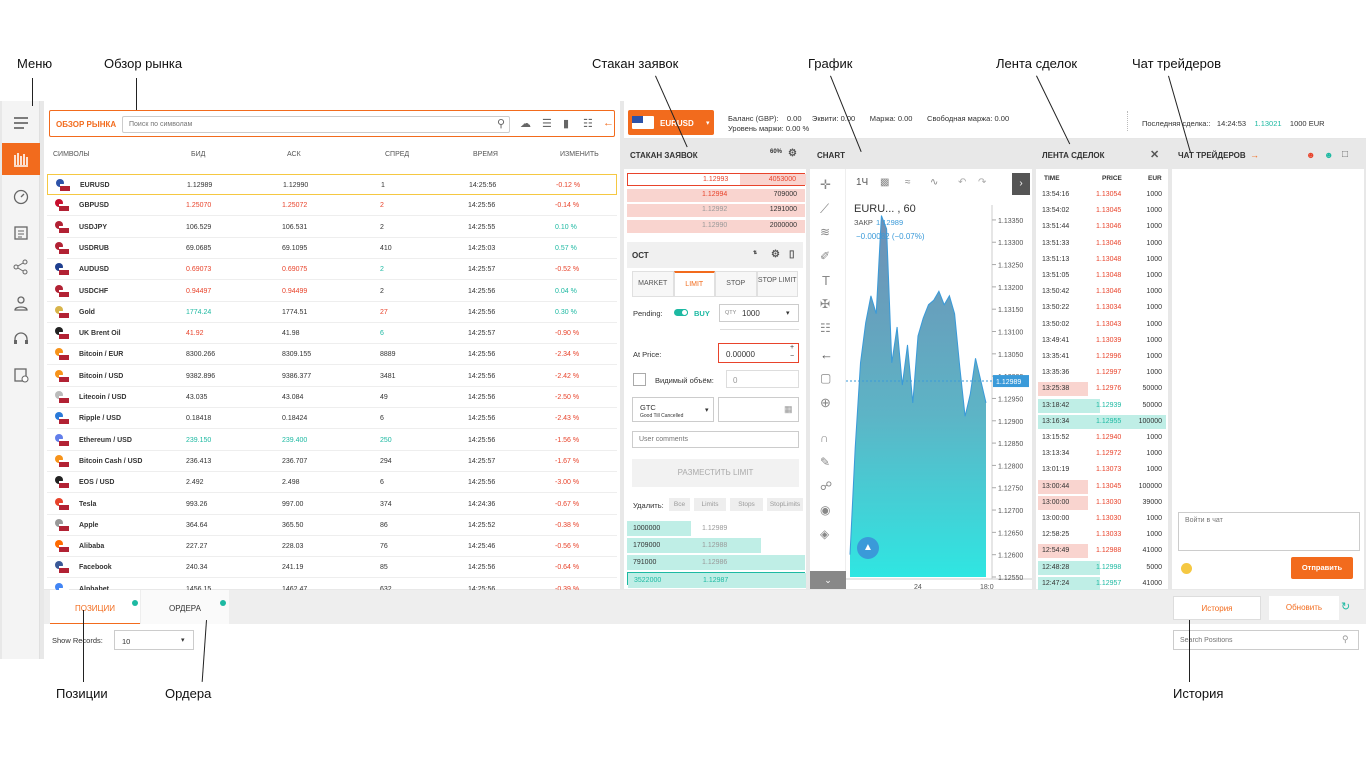 This screenshot has height=768, width=1366. I want to click on arrow-right-icon: →, so click(1254, 155).